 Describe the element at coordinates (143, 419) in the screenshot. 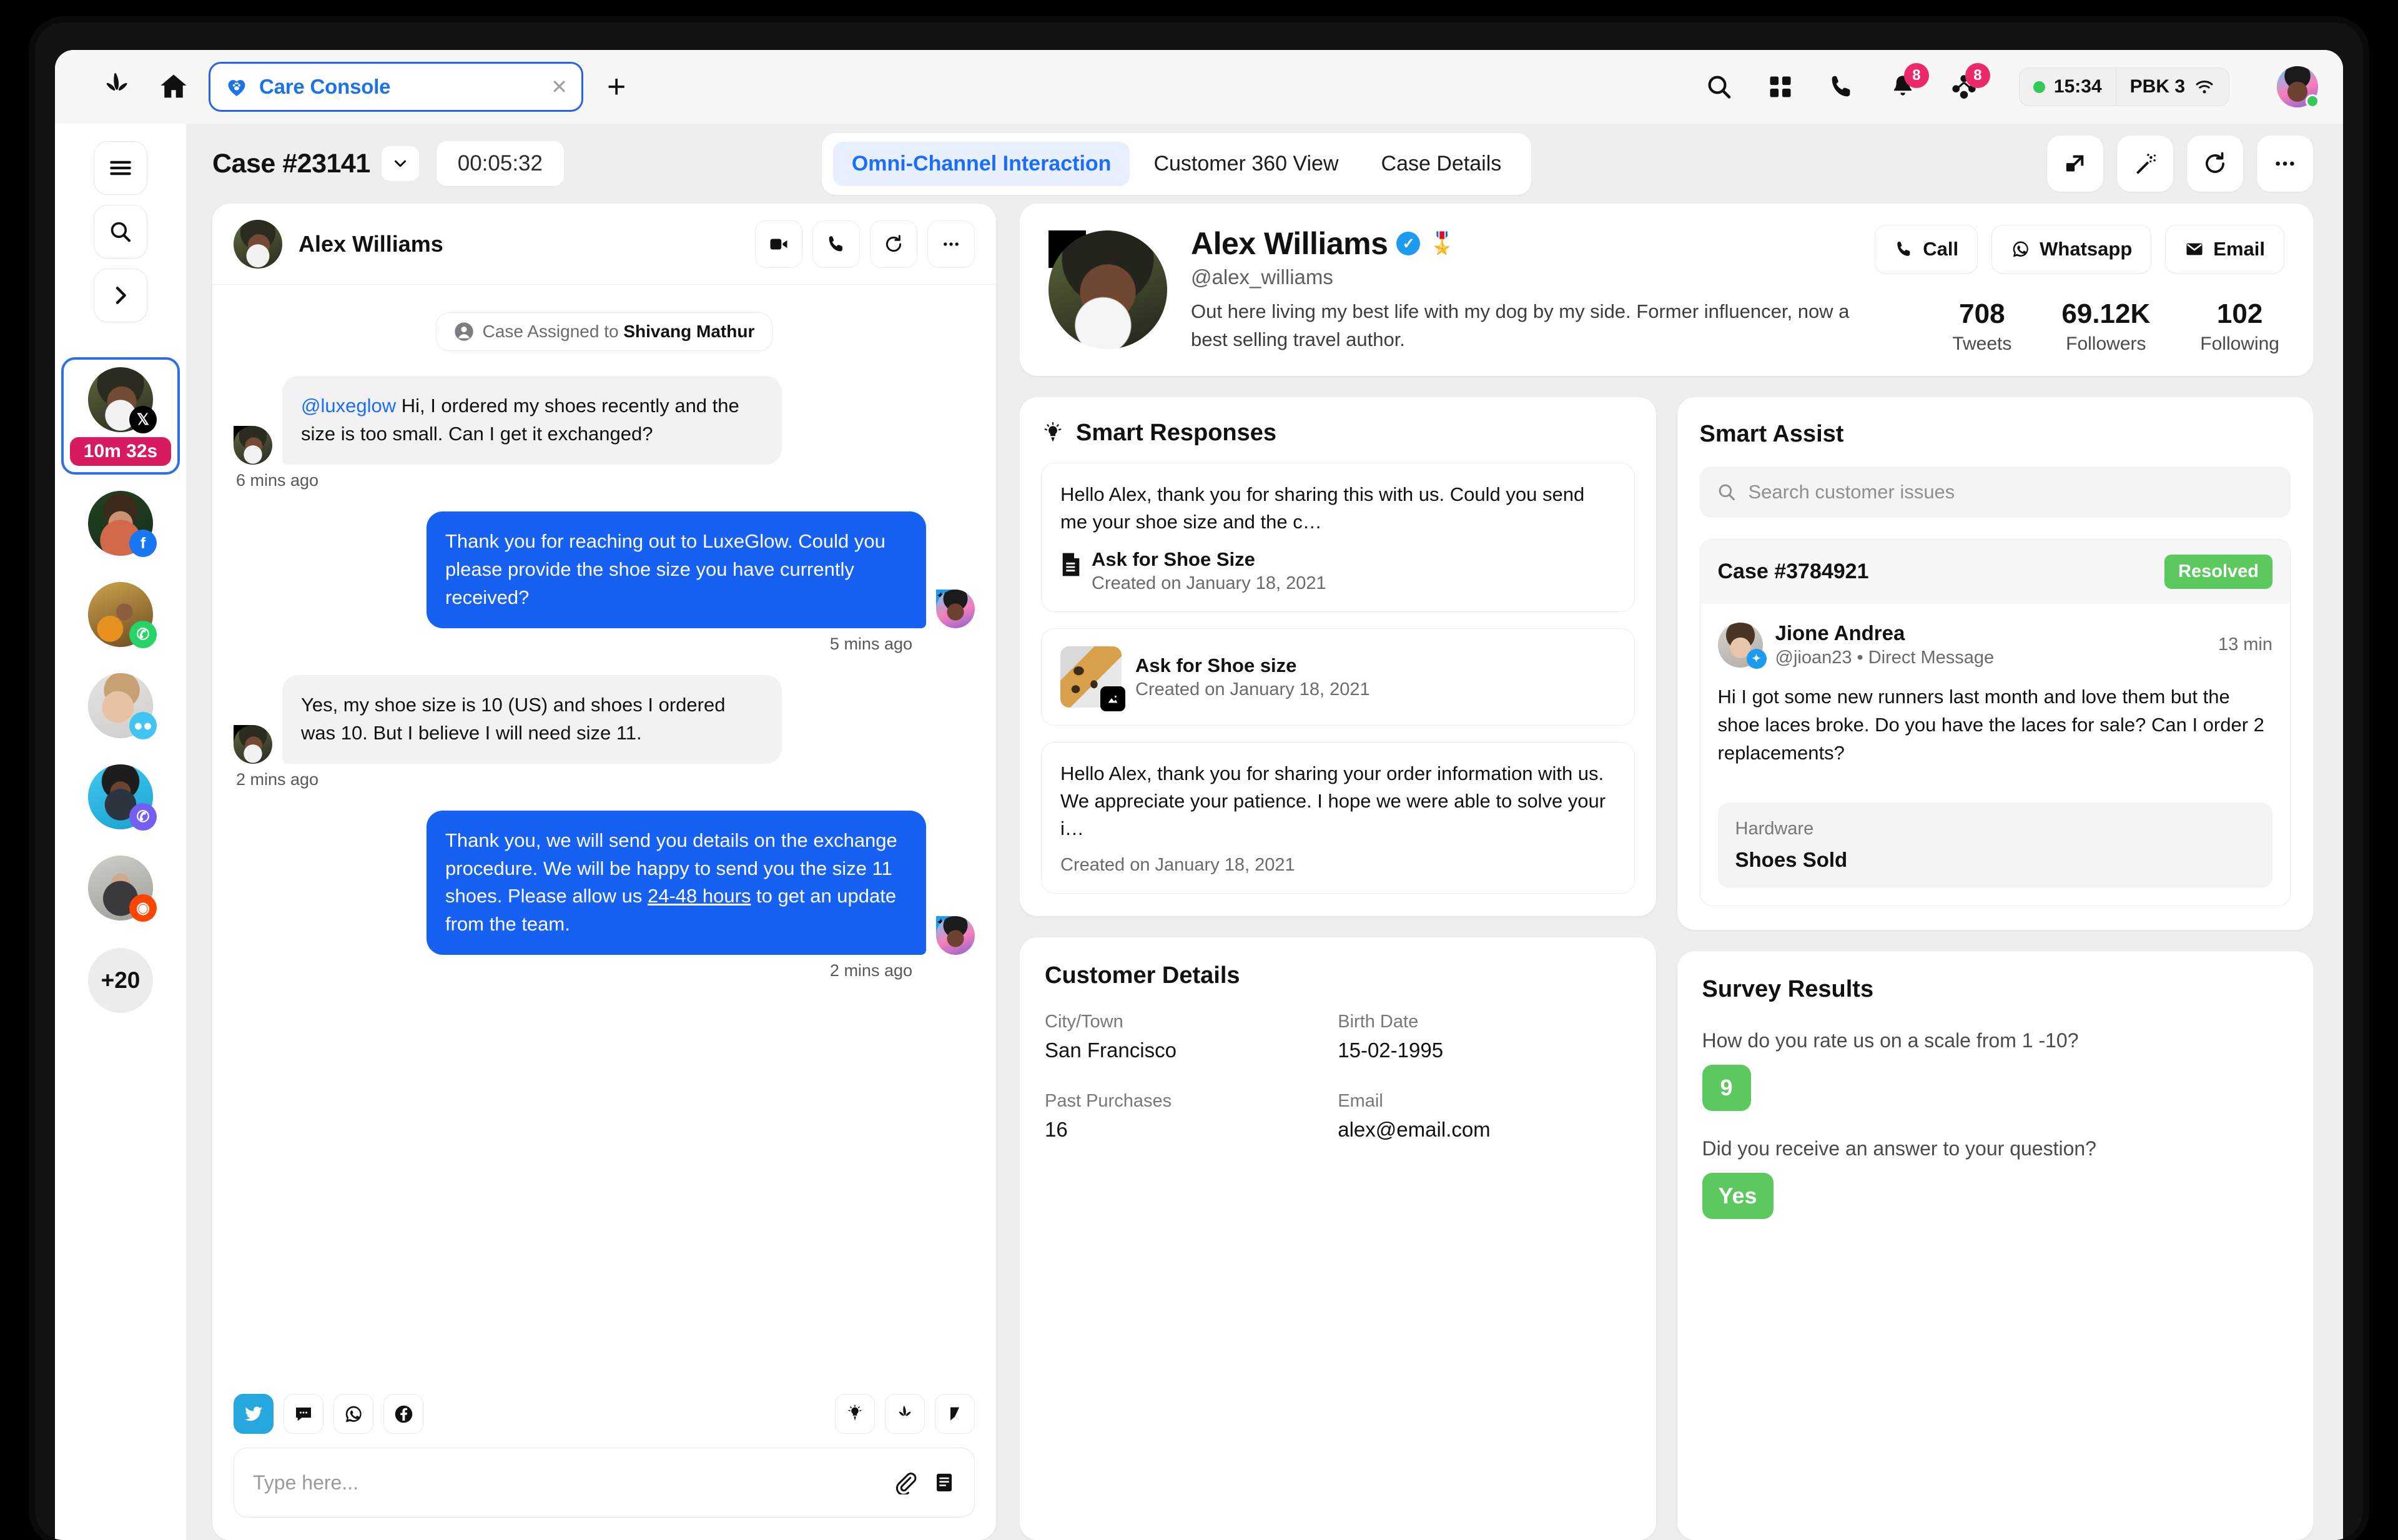

I see `channel-x-icon: 𝕏` at that location.